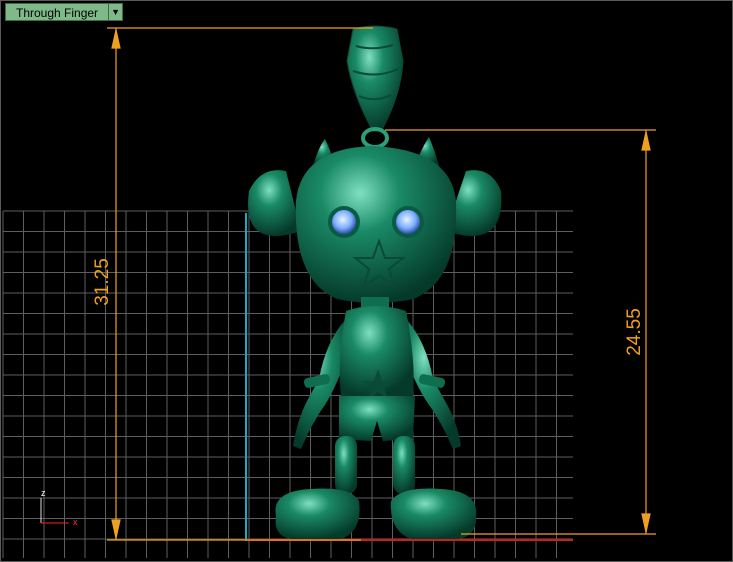 The image size is (733, 562). I want to click on axis-z-label: z, so click(43, 493).